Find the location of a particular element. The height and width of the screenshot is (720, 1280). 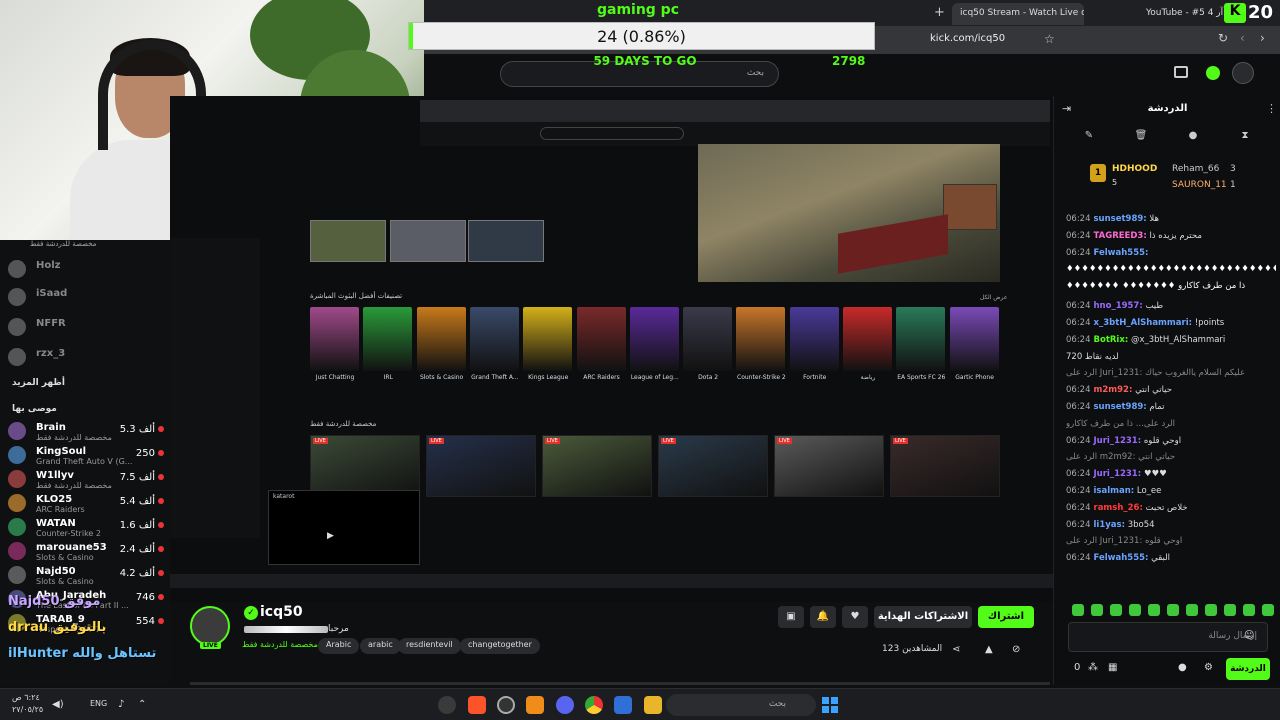

back-icon: › is located at coordinates (1262, 38).